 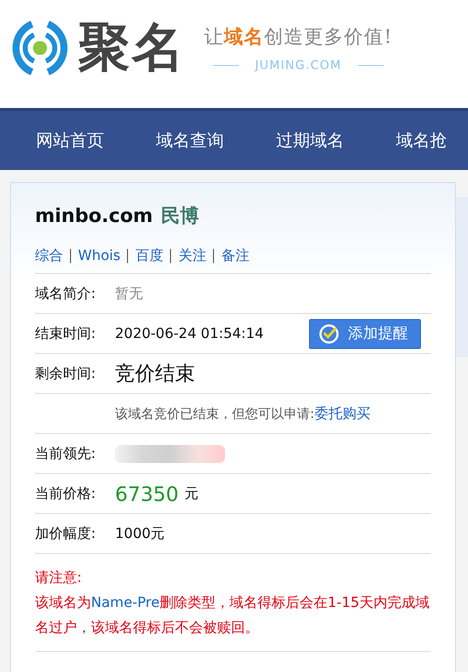 I want to click on tool-link: 关注, so click(x=192, y=256).